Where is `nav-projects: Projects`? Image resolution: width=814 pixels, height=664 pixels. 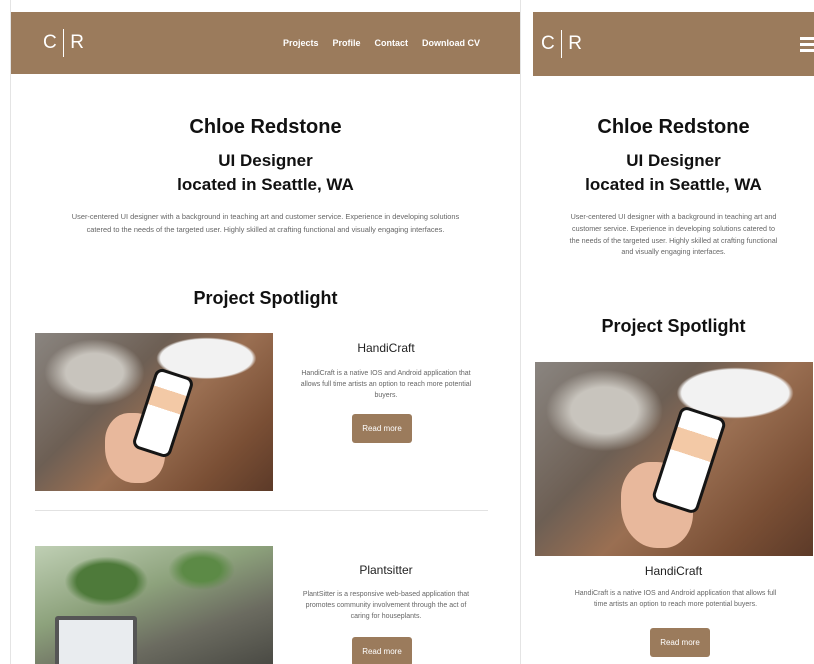 nav-projects: Projects is located at coordinates (301, 43).